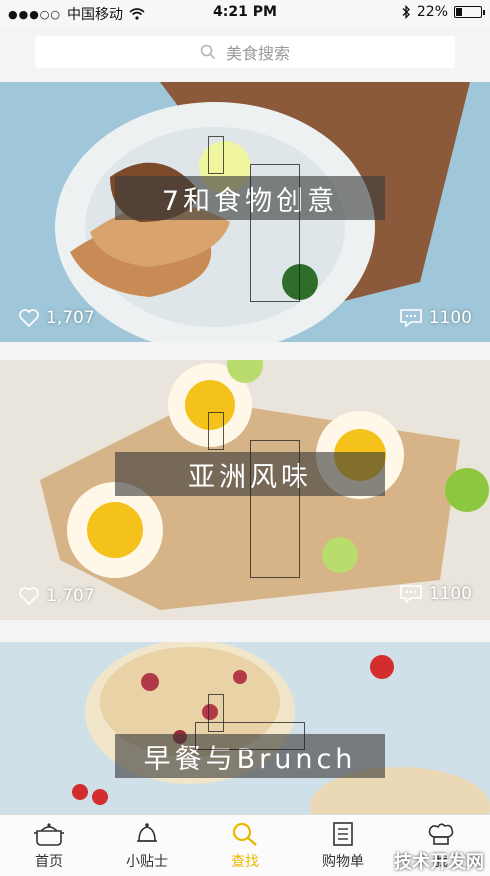 The width and height of the screenshot is (490, 876). I want to click on tab-tips: 小贴士, so click(147, 845).